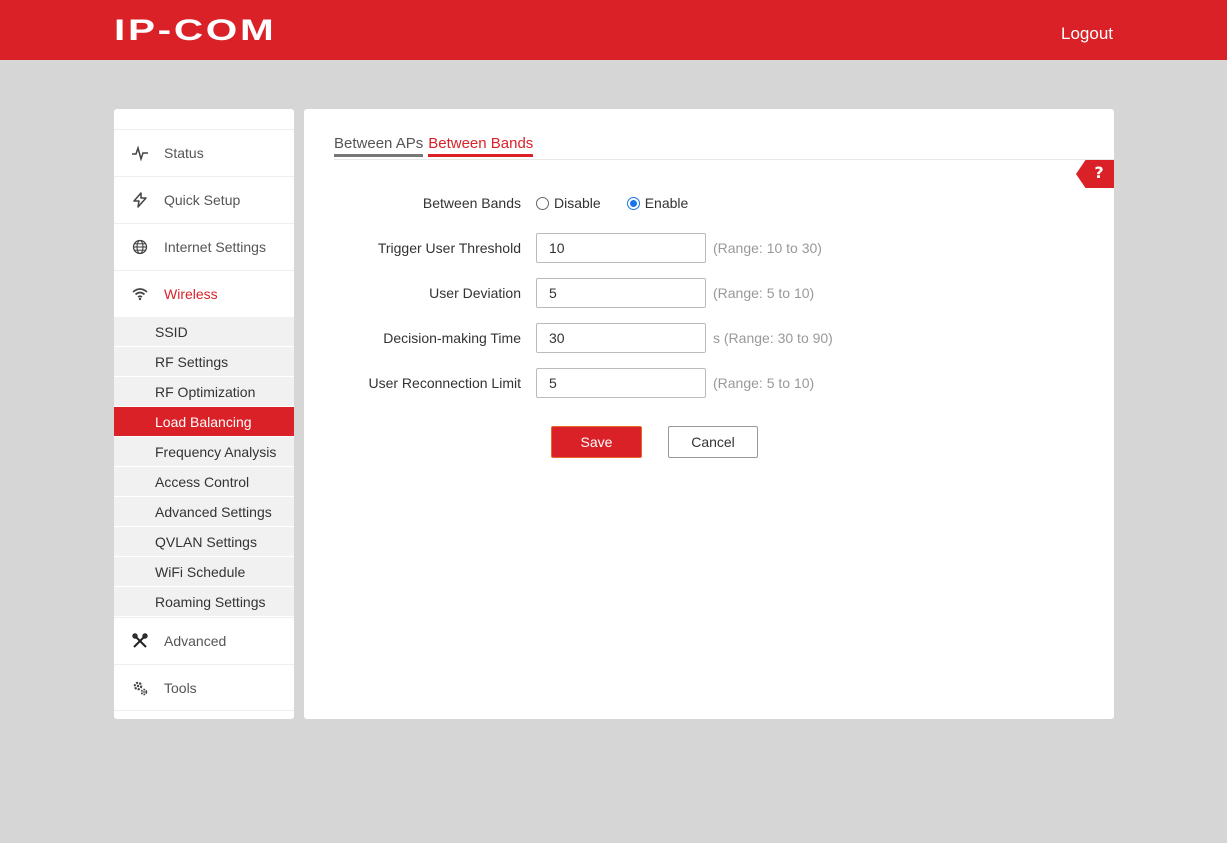  What do you see at coordinates (204, 482) in the screenshot?
I see `submenu-item-access-control: Access Control` at bounding box center [204, 482].